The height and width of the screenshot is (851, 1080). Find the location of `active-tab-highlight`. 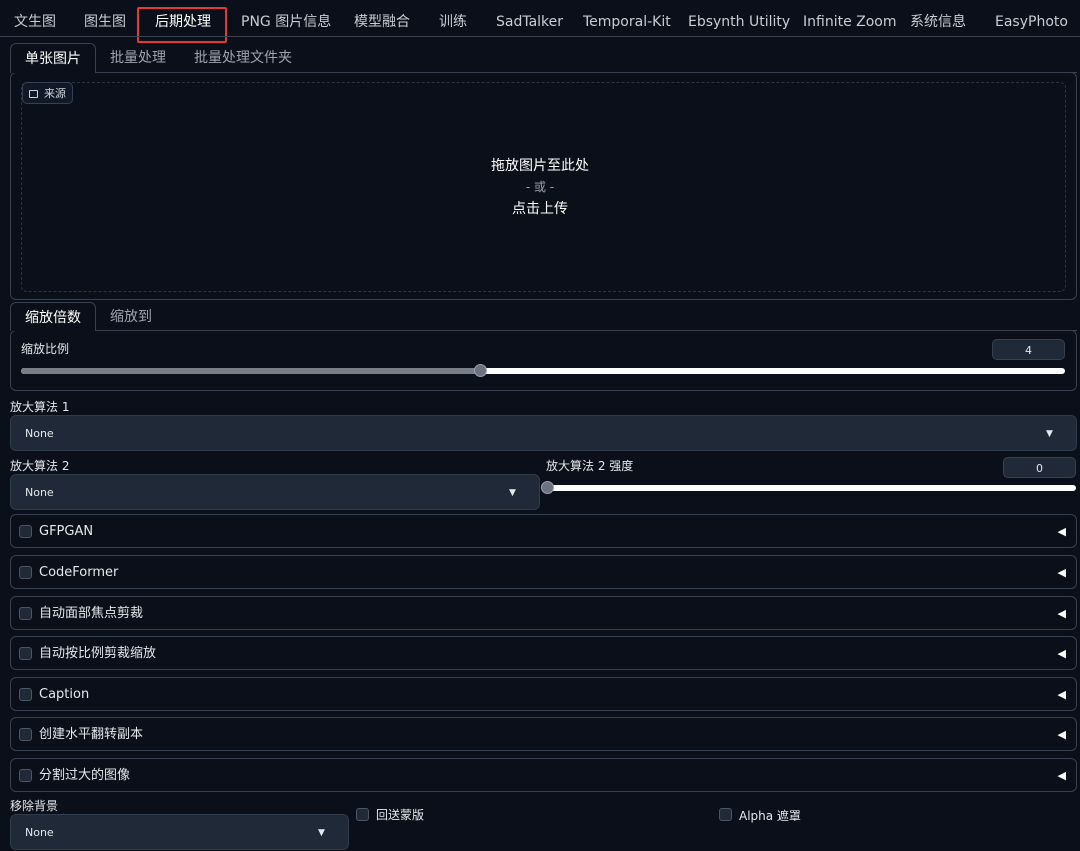

active-tab-highlight is located at coordinates (182, 25).